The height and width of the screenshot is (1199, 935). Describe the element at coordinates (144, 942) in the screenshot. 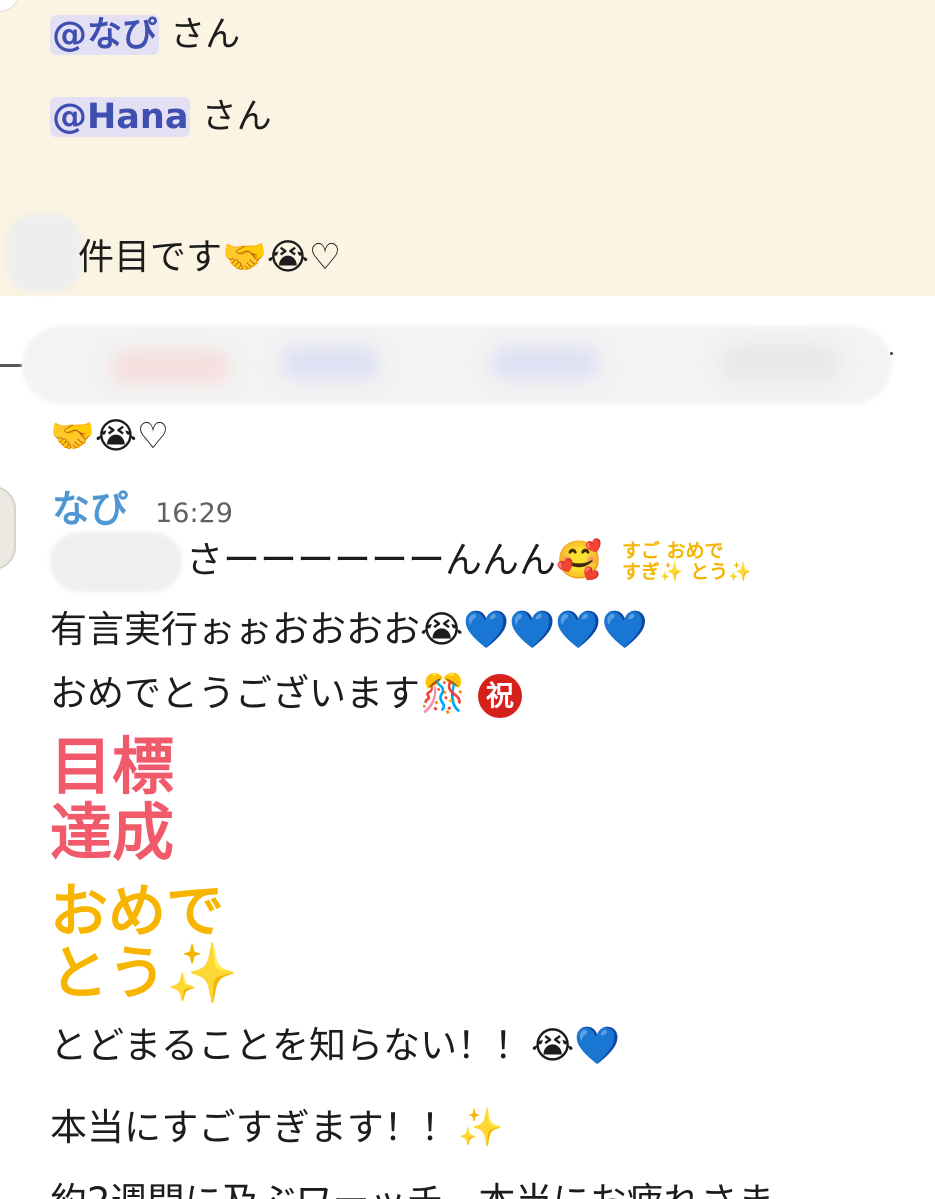

I see `sticker-congratulations: おめで とう✨` at that location.